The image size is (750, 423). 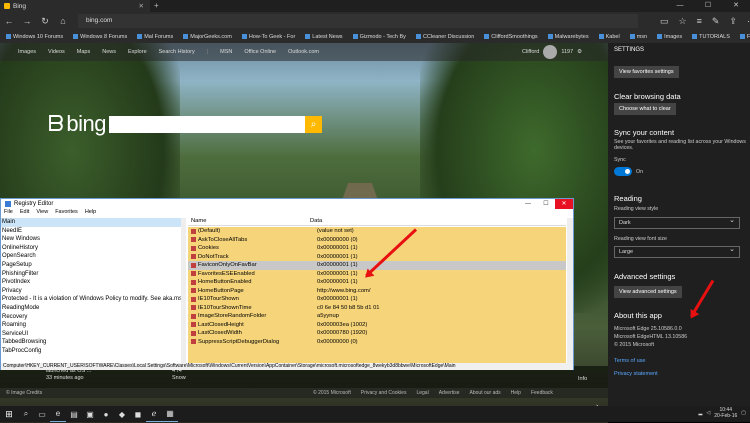 What do you see at coordinates (93, 317) in the screenshot?
I see `tree-item: Recovery` at bounding box center [93, 317].